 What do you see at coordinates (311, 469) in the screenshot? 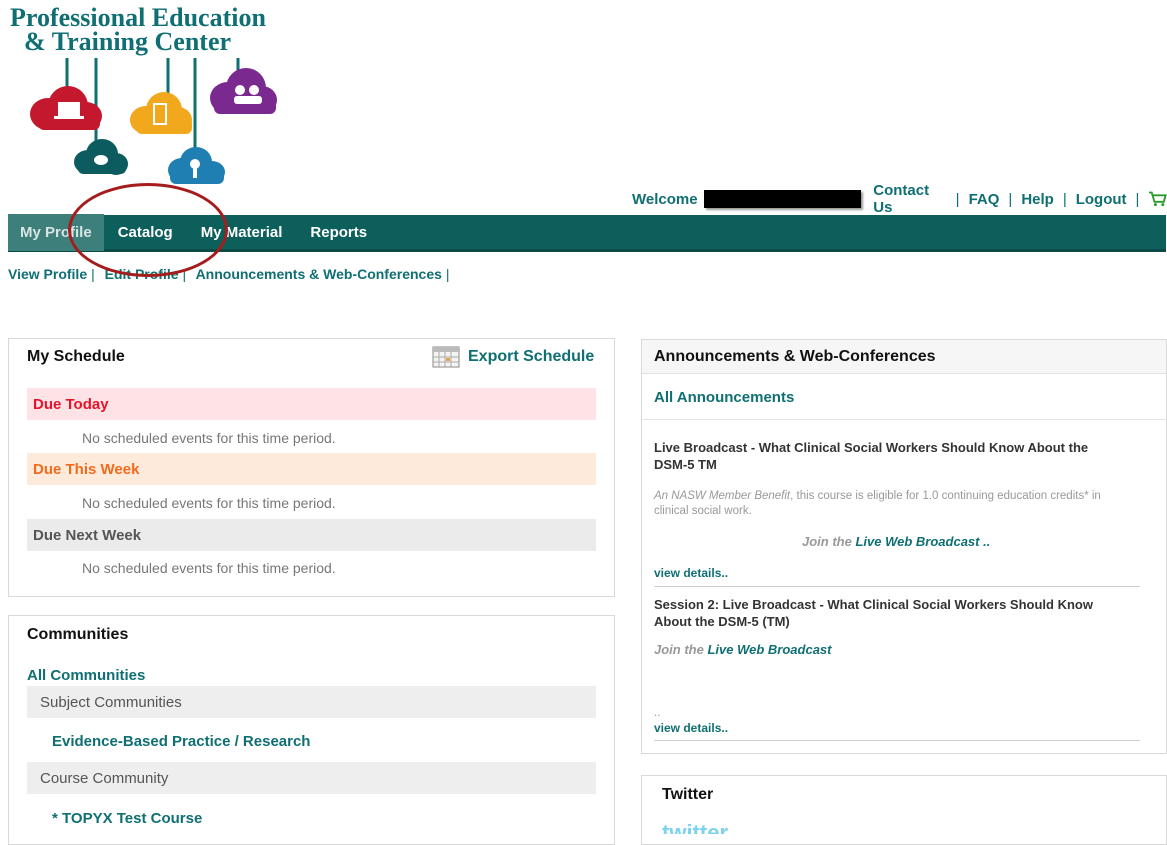
I see `due-this-week-row: Due This Week` at bounding box center [311, 469].